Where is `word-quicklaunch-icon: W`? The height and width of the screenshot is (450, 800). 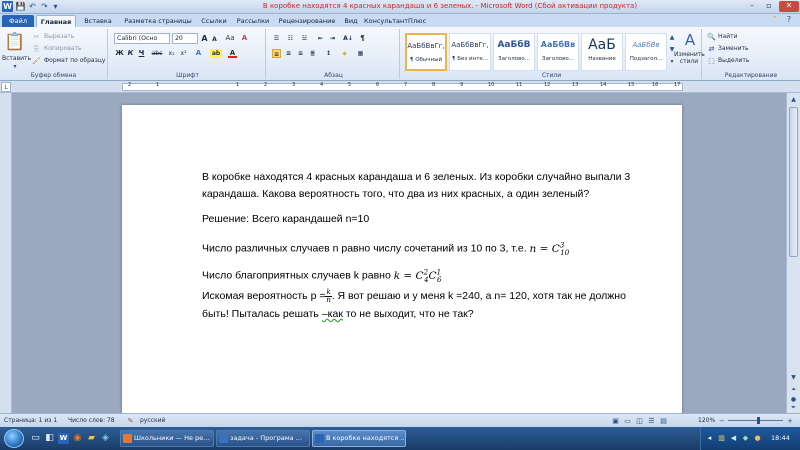
word-quicklaunch-icon: W is located at coordinates (63, 438).